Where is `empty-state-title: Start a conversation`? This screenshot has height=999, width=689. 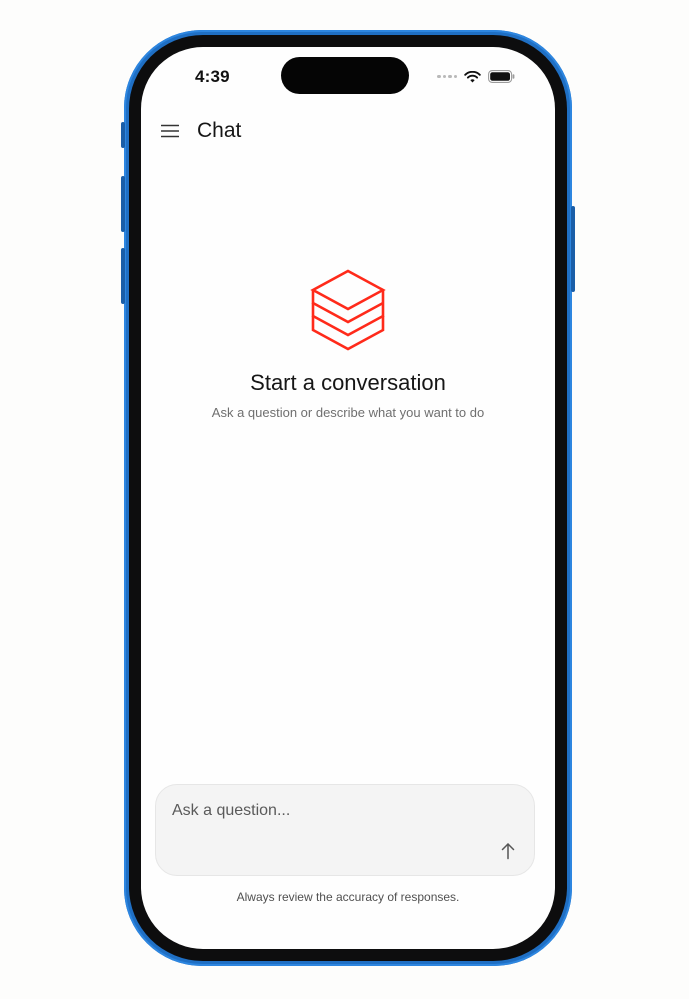
empty-state-title: Start a conversation is located at coordinates (348, 382).